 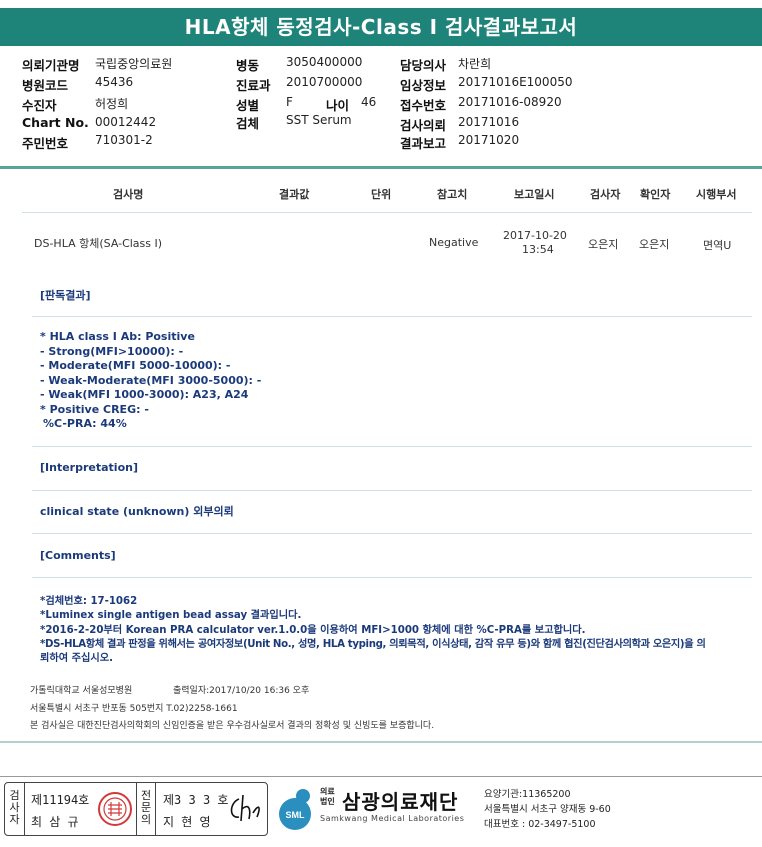 What do you see at coordinates (538, 249) in the screenshot?
I see `row-report-time: 13:54` at bounding box center [538, 249].